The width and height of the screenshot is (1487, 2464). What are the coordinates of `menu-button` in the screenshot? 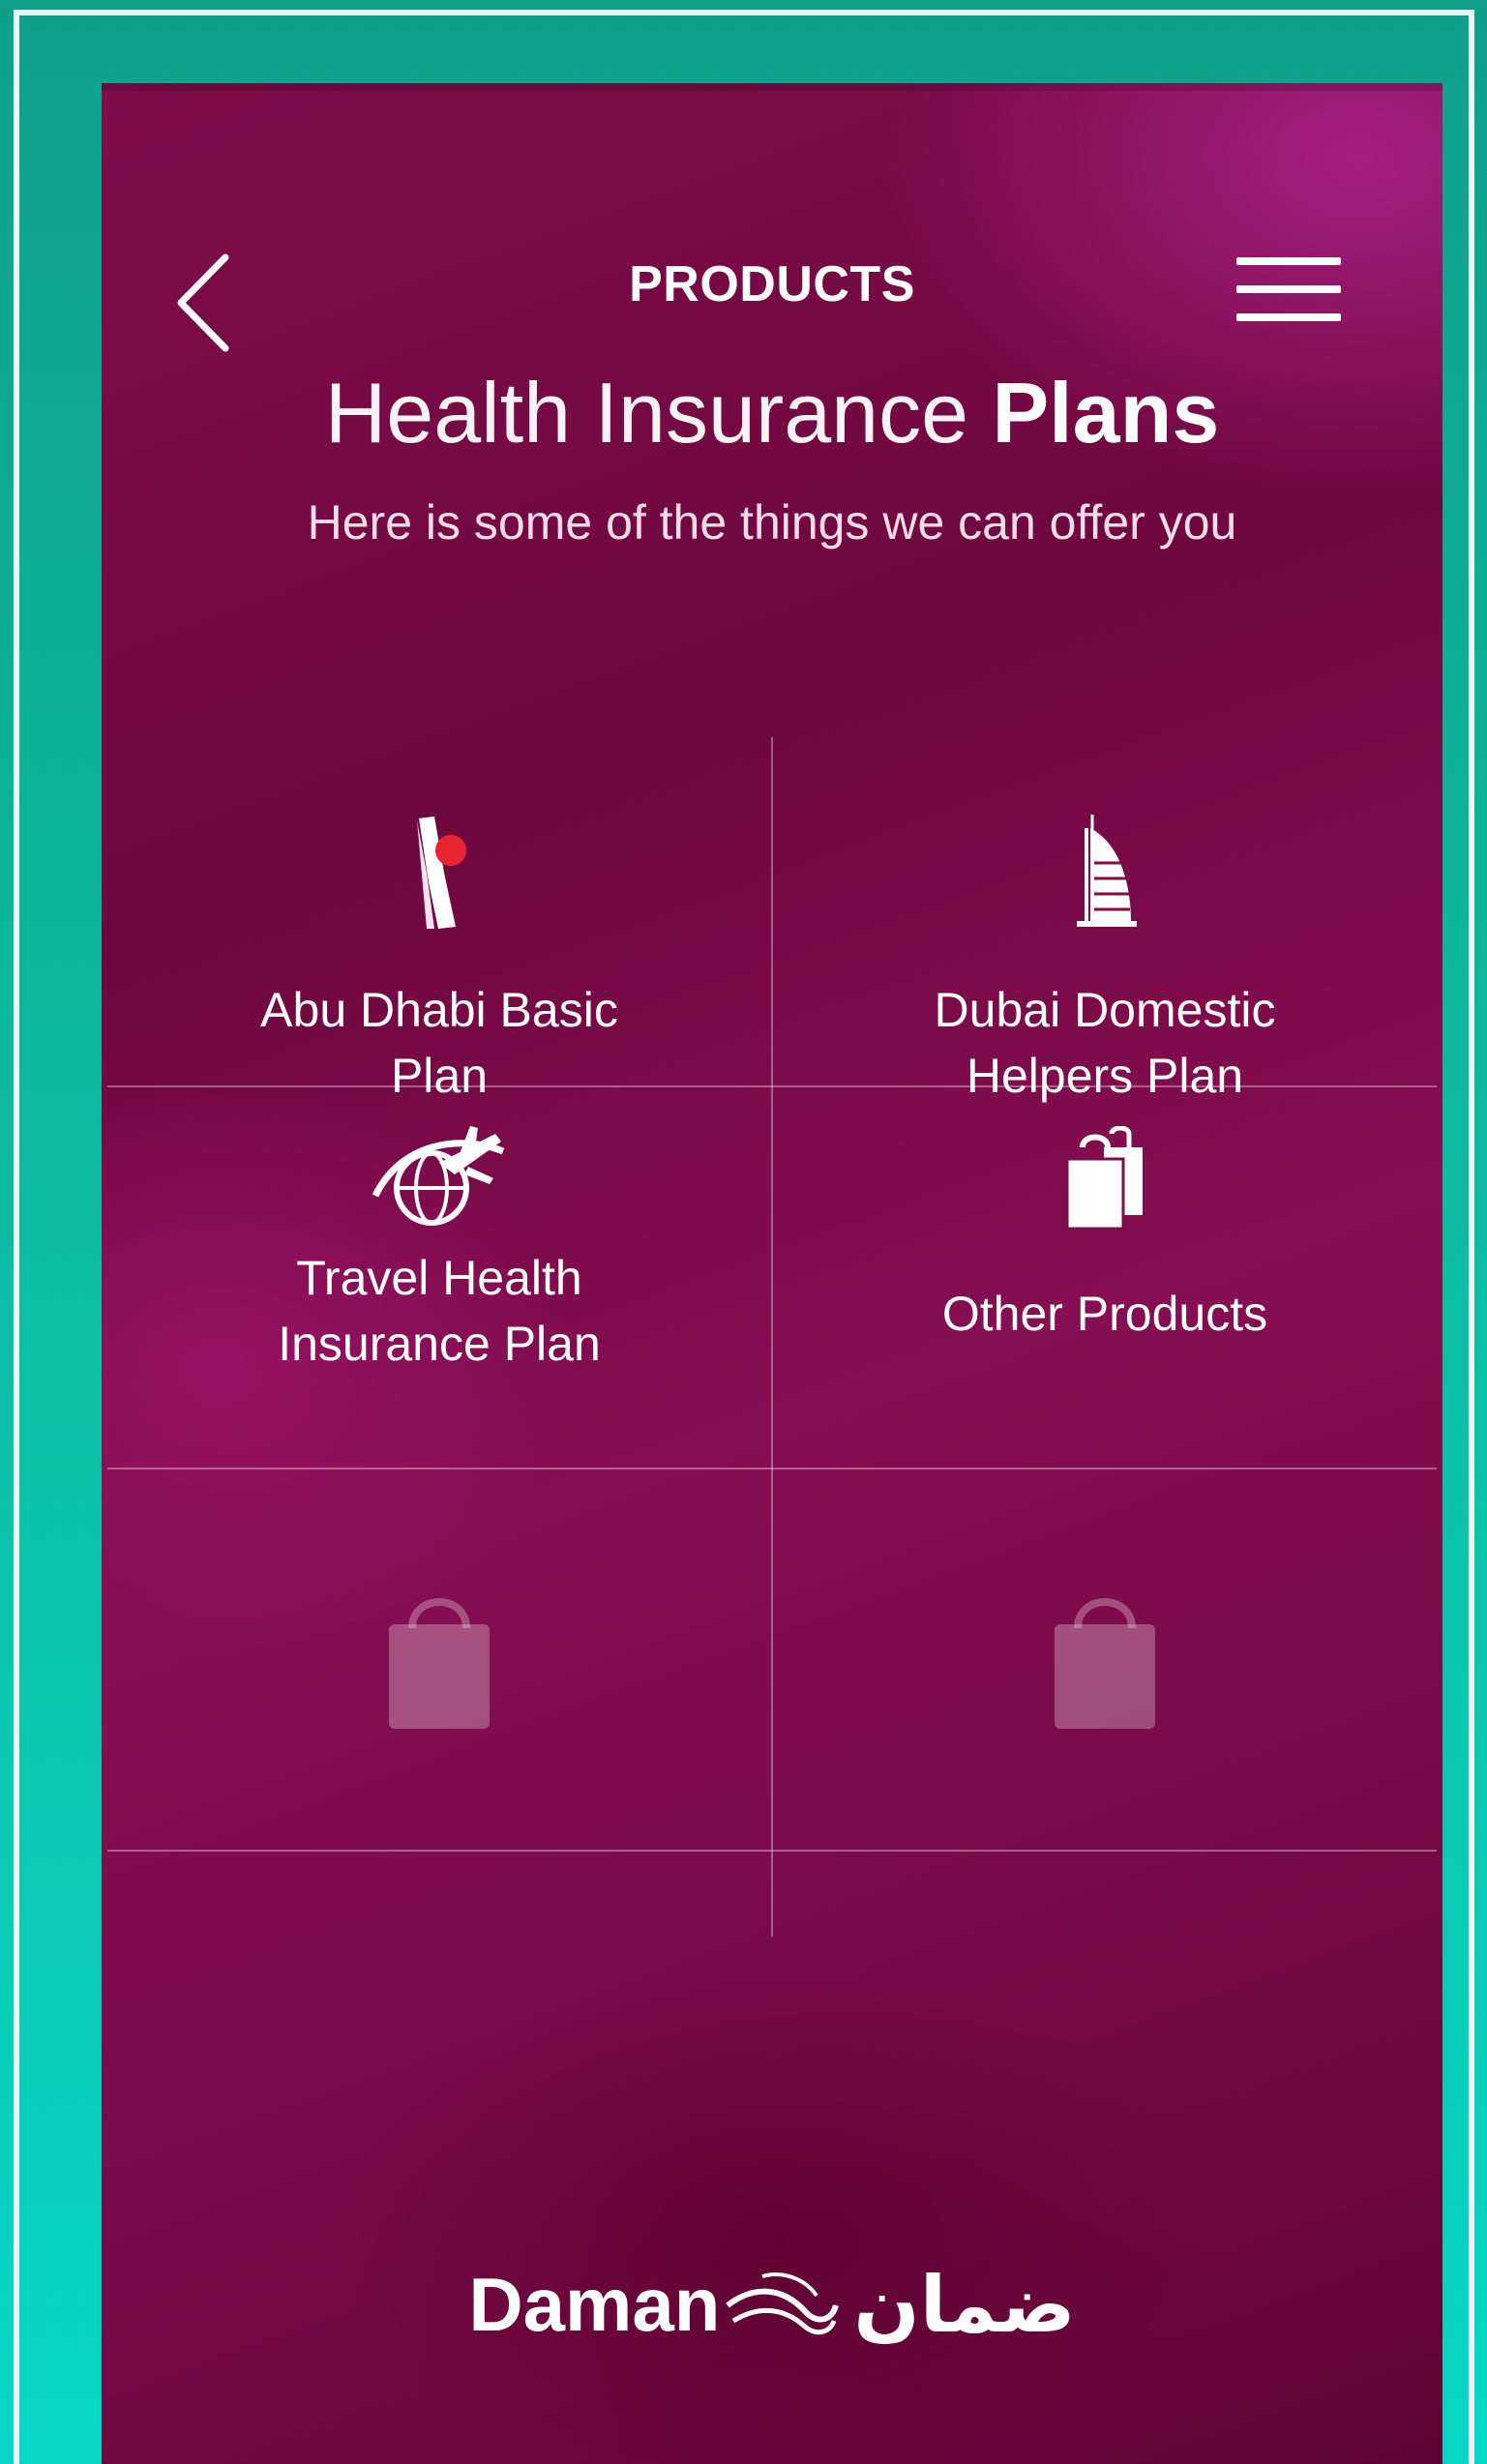 It's located at (1288, 291).